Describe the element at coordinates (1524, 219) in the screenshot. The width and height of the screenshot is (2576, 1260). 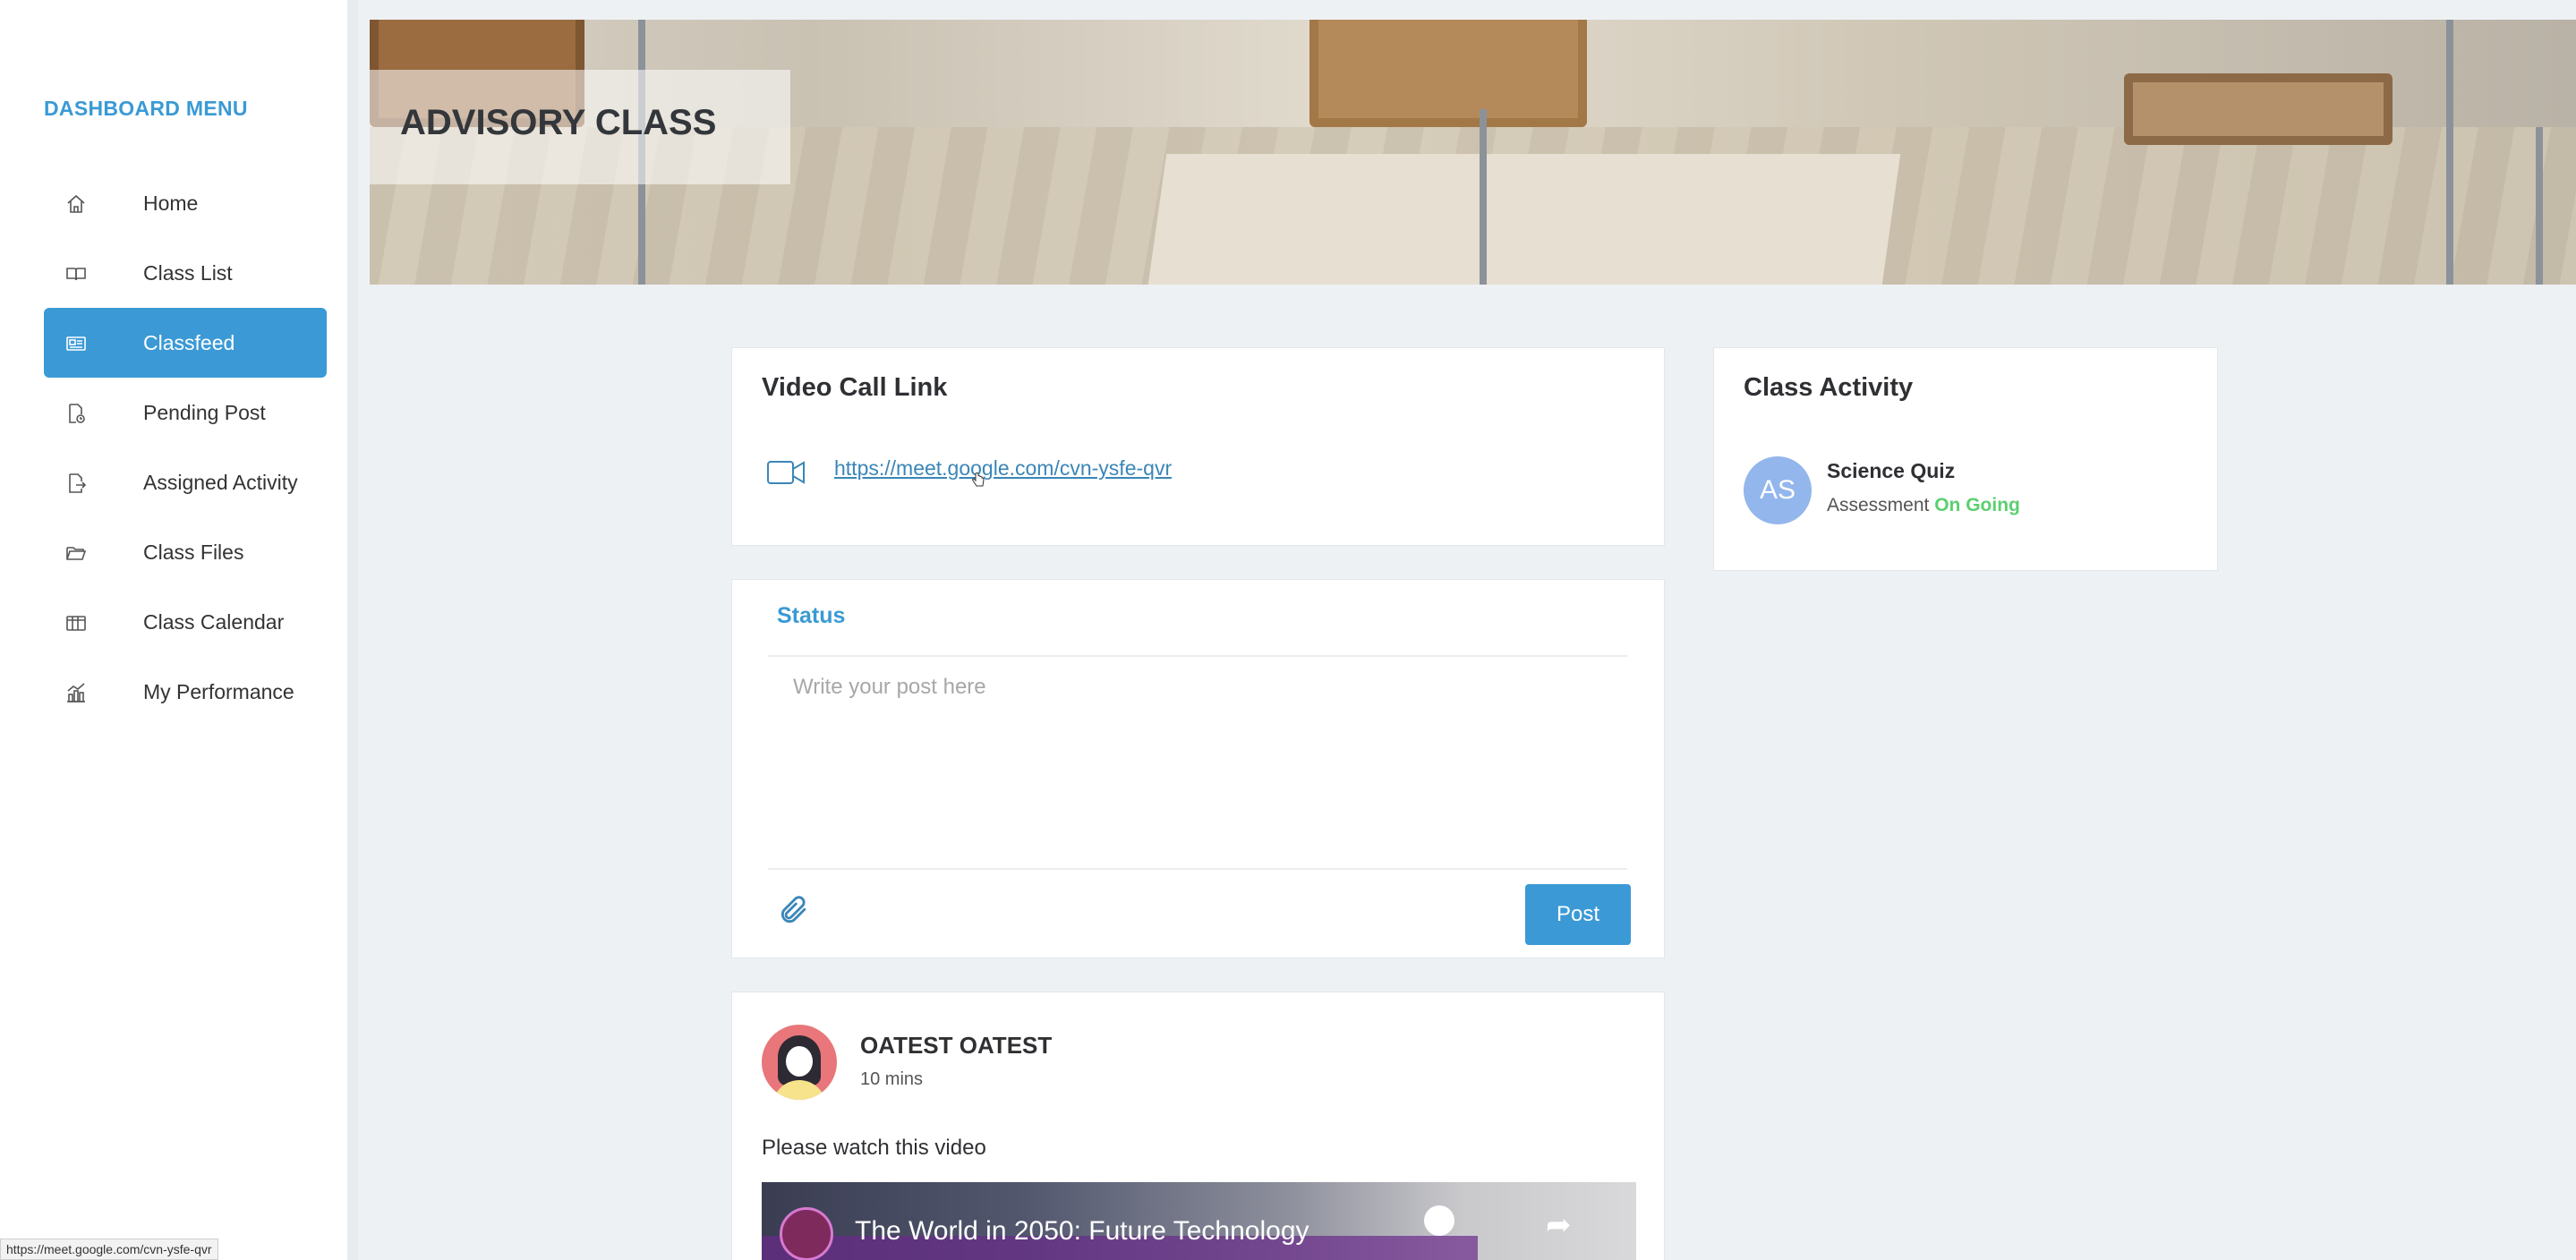
I see `banner-desk` at that location.